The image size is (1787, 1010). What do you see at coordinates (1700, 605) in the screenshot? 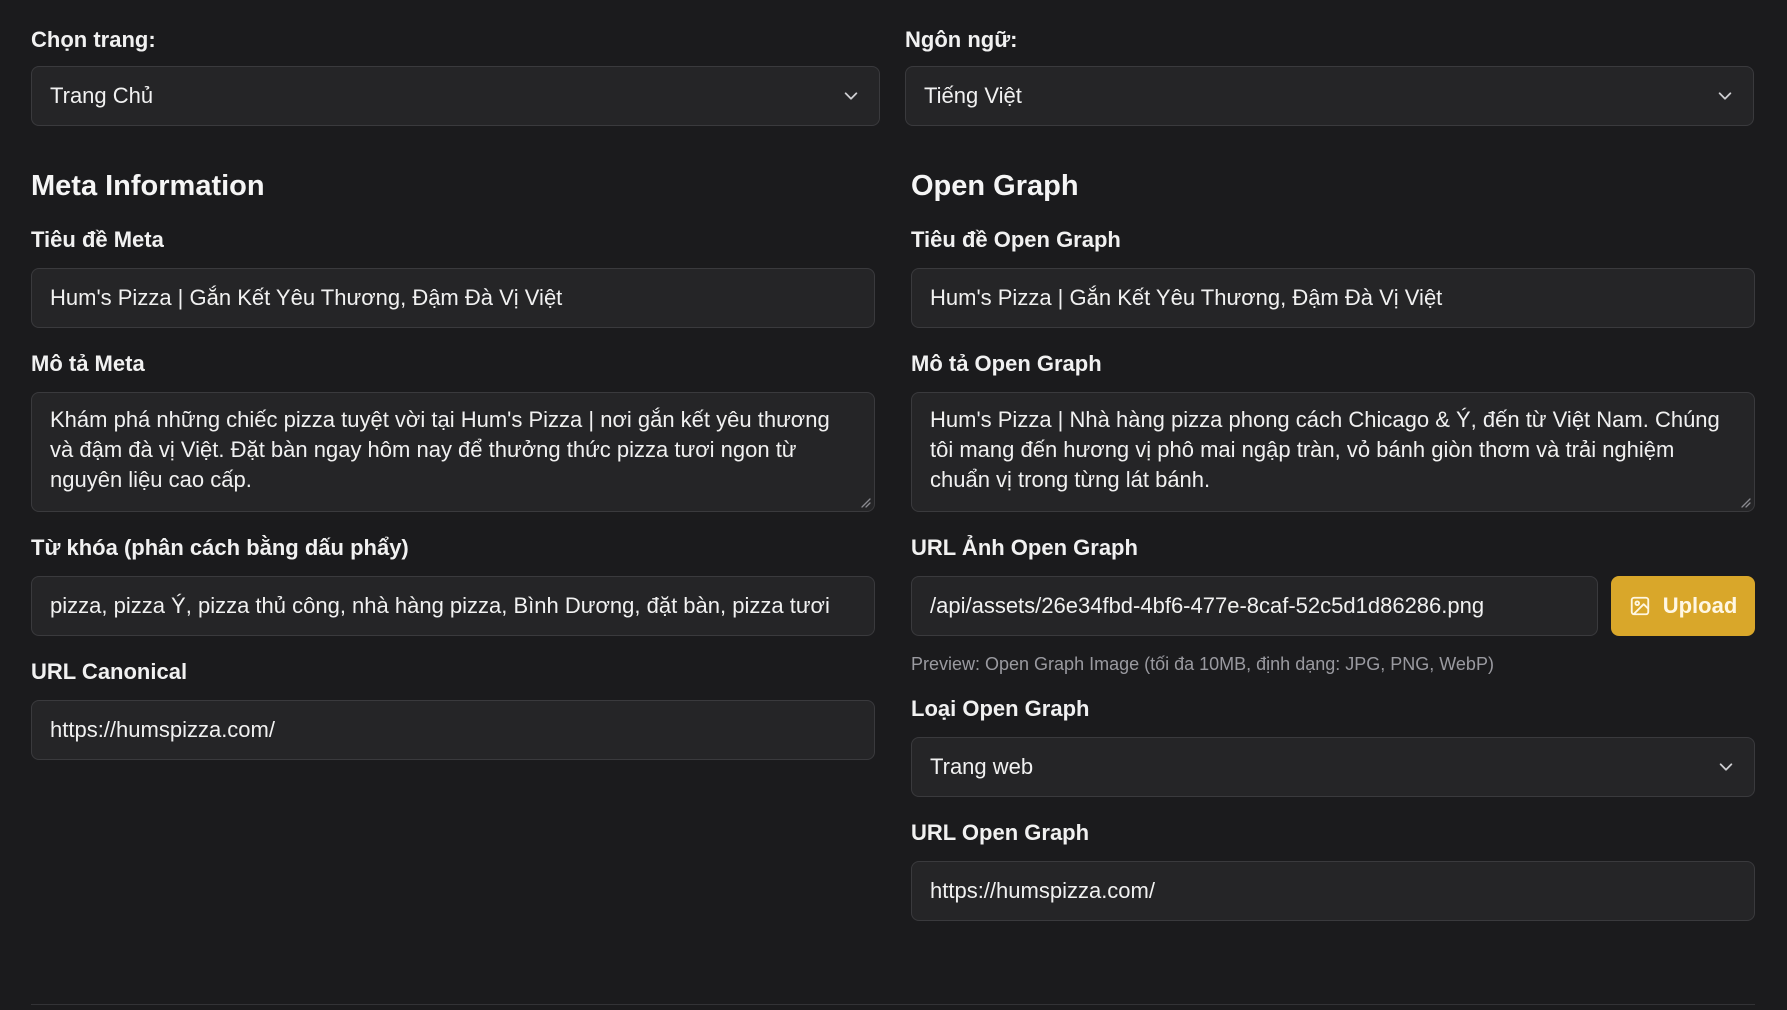
I see `upload-button-label: Upload` at bounding box center [1700, 605].